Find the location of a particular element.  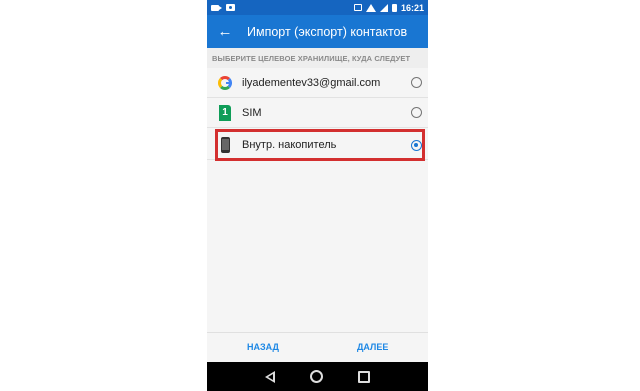

nav-home-icon is located at coordinates (316, 376).